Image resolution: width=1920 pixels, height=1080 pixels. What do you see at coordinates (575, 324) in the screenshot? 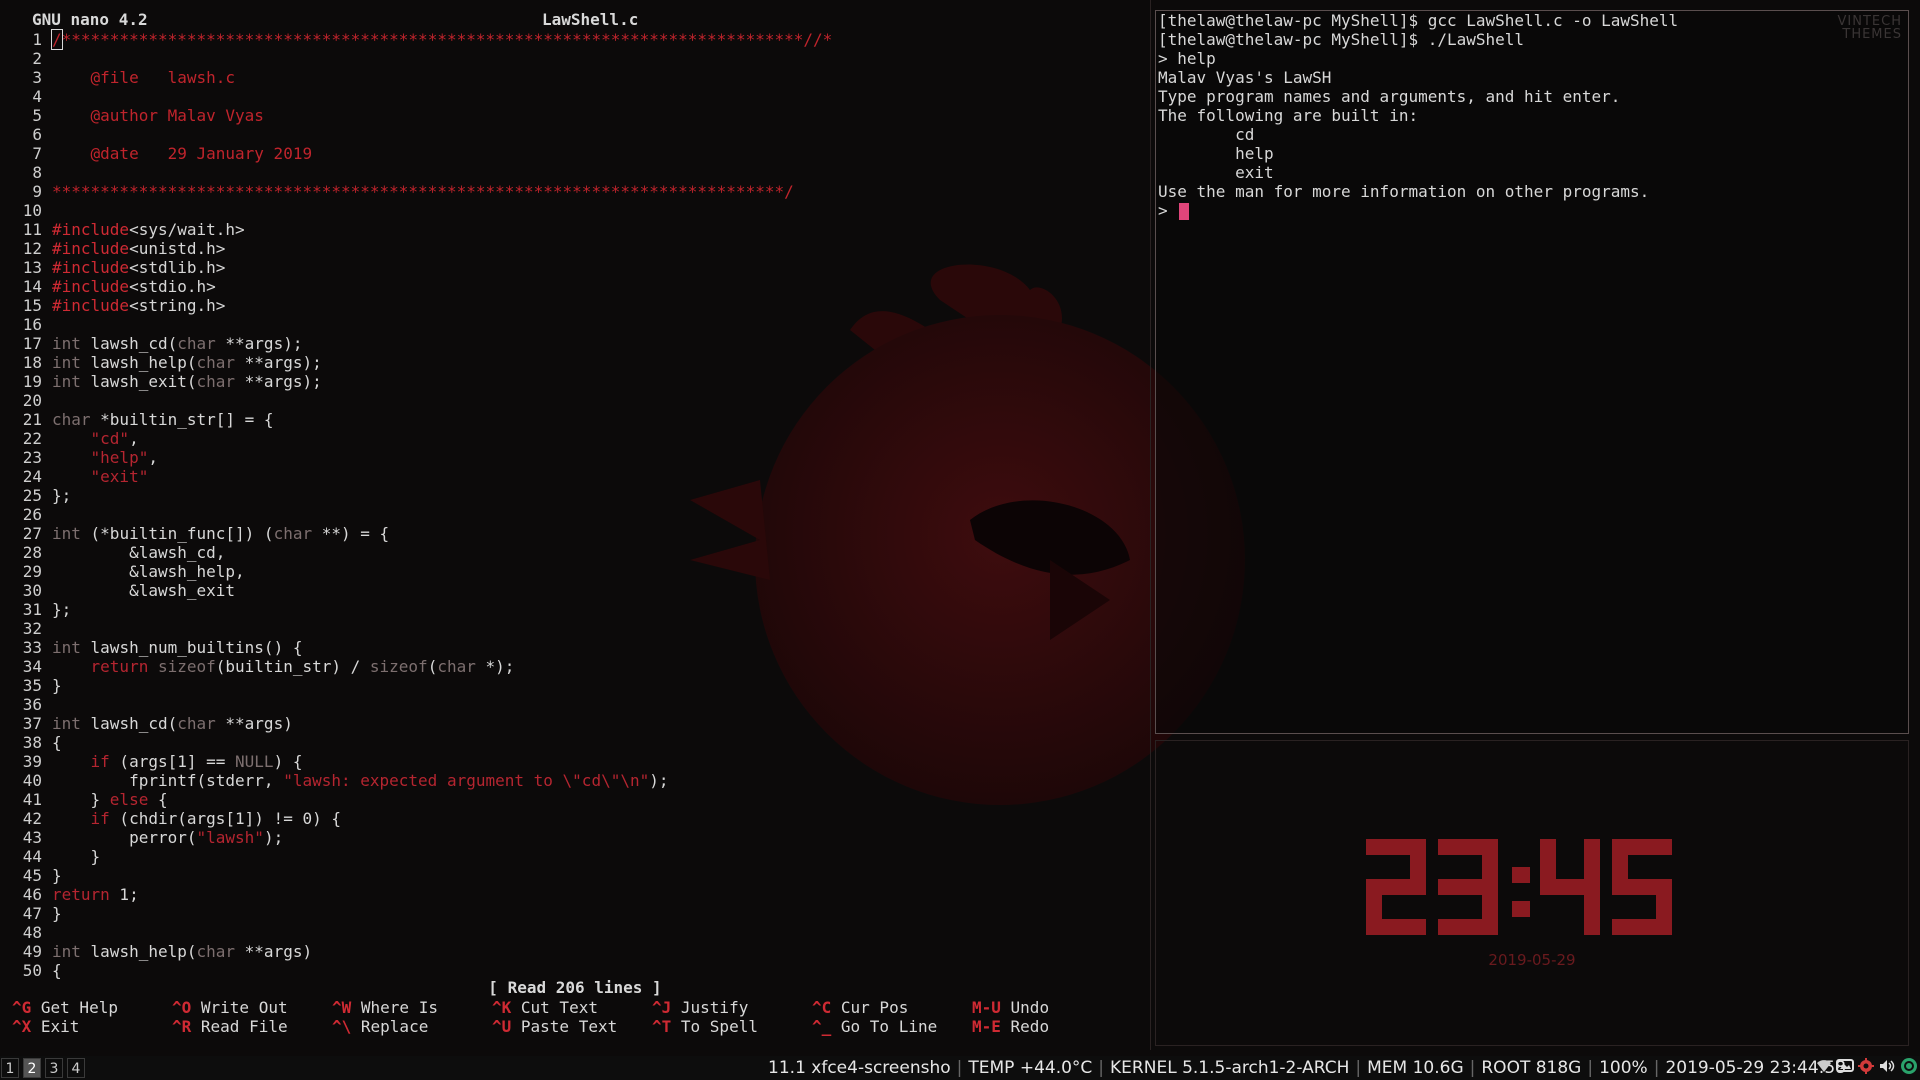
I see `code-line: 16` at bounding box center [575, 324].